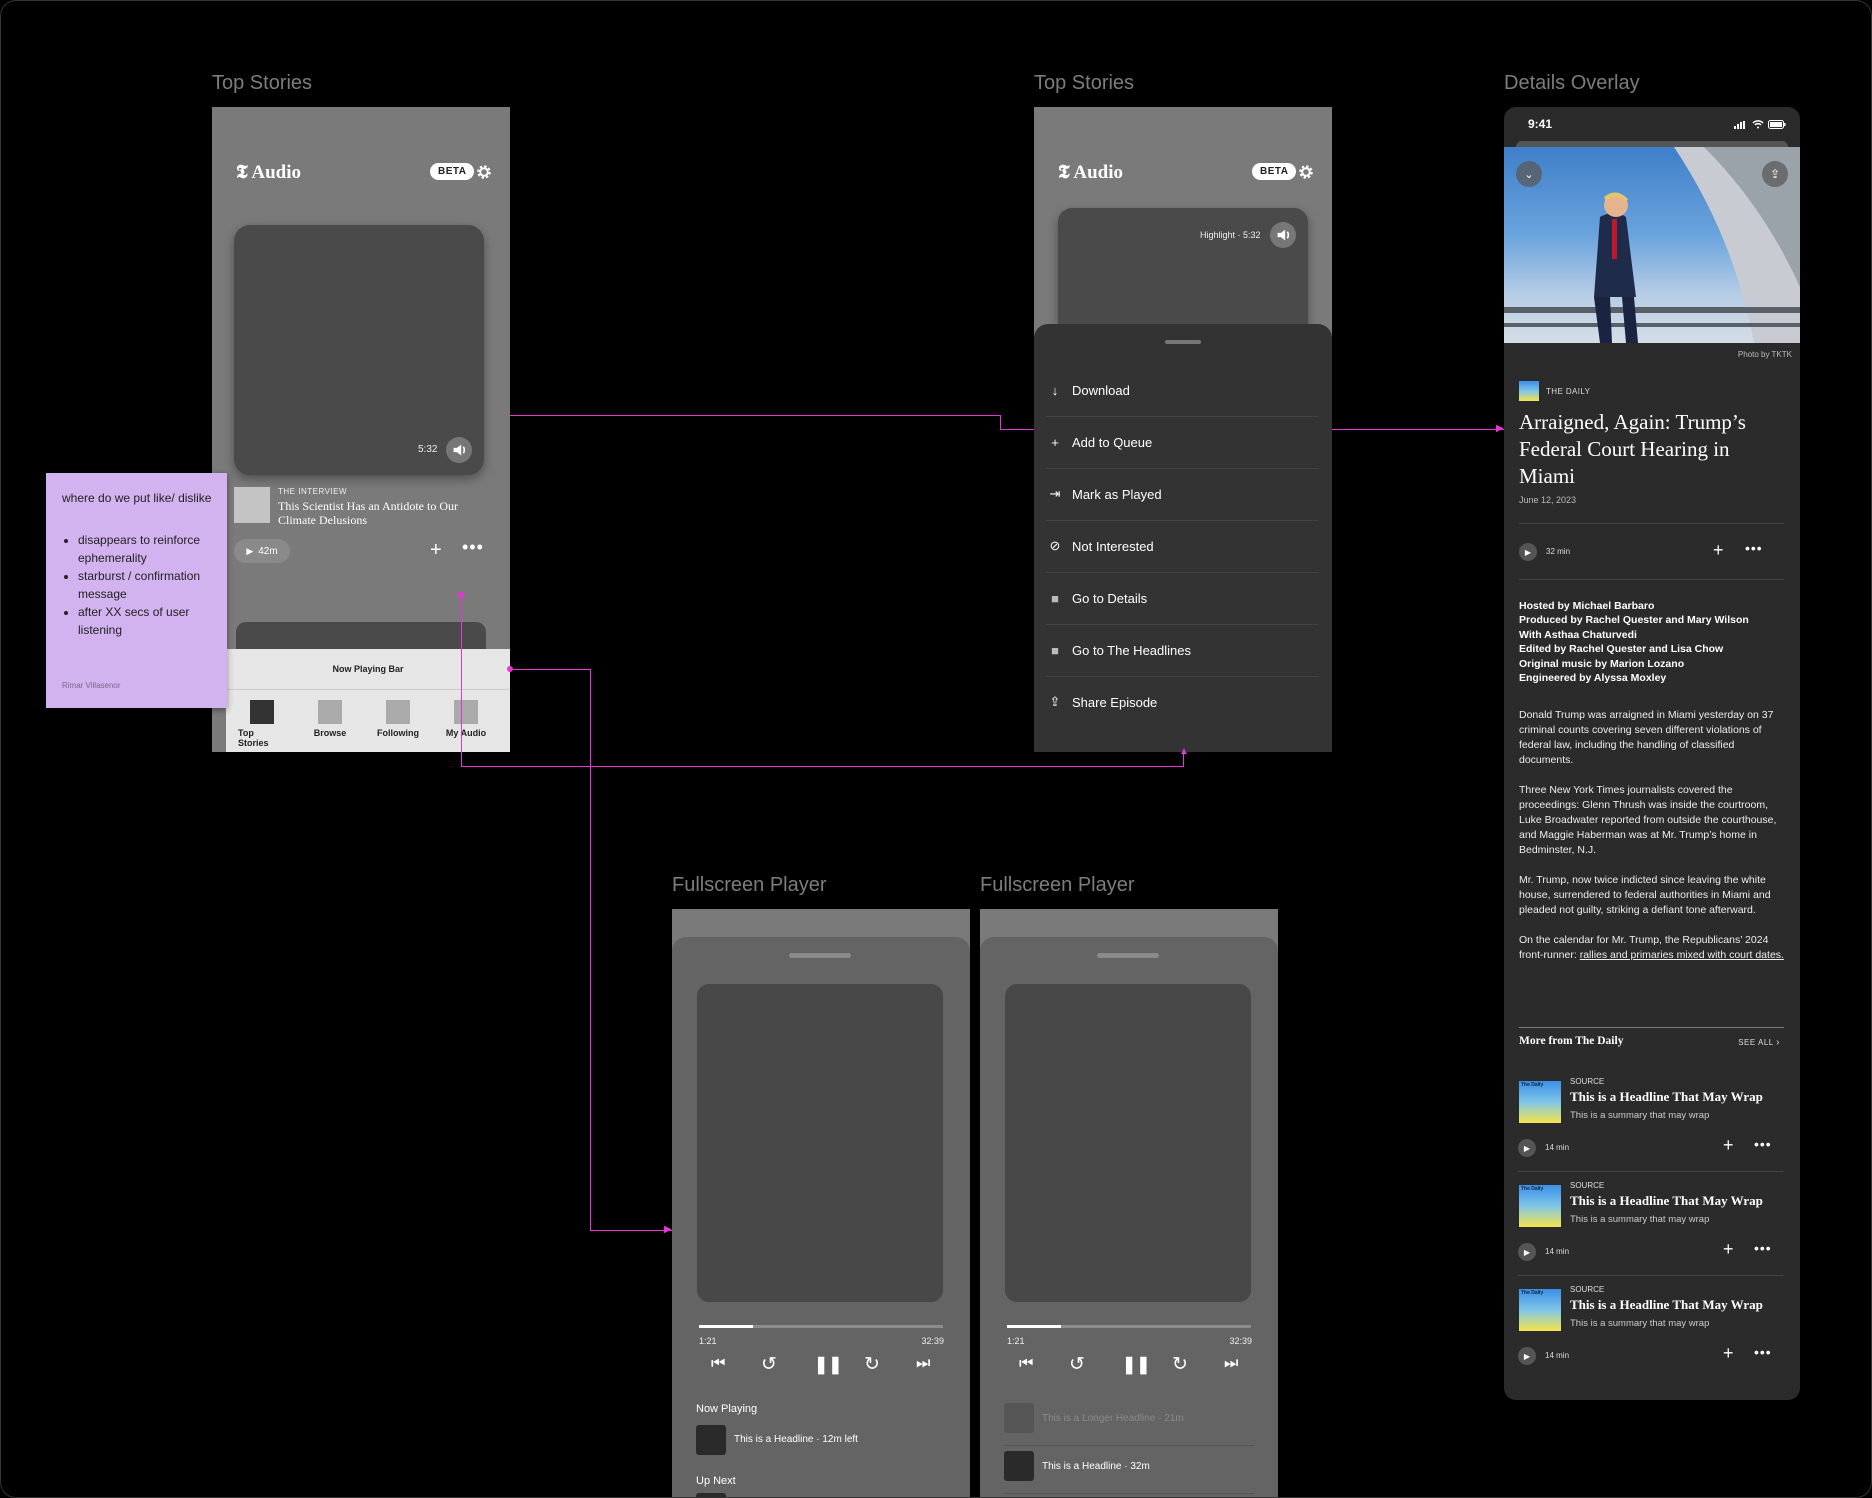 This screenshot has height=1498, width=1872. What do you see at coordinates (1775, 174) in the screenshot?
I see `share-icon: ⇪` at bounding box center [1775, 174].